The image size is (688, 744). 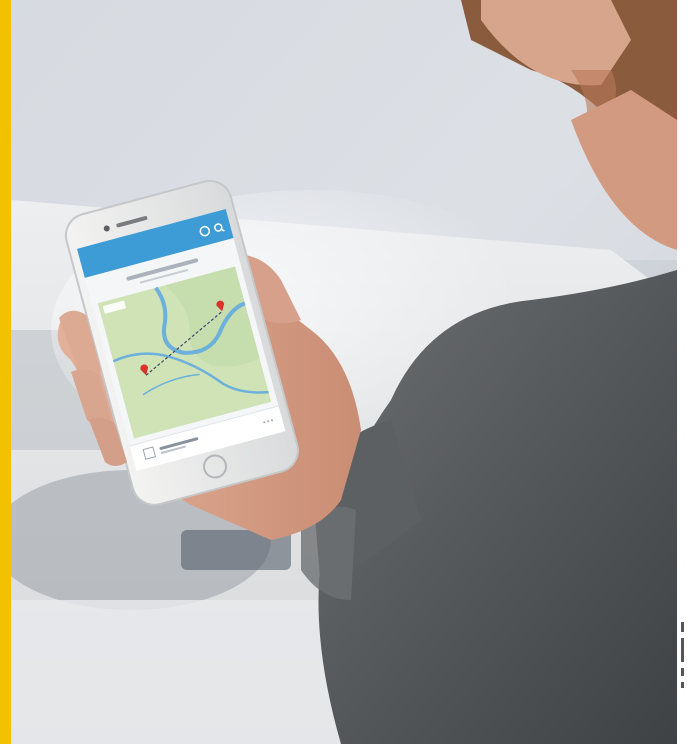 What do you see at coordinates (5, 372) in the screenshot?
I see `accent-bar` at bounding box center [5, 372].